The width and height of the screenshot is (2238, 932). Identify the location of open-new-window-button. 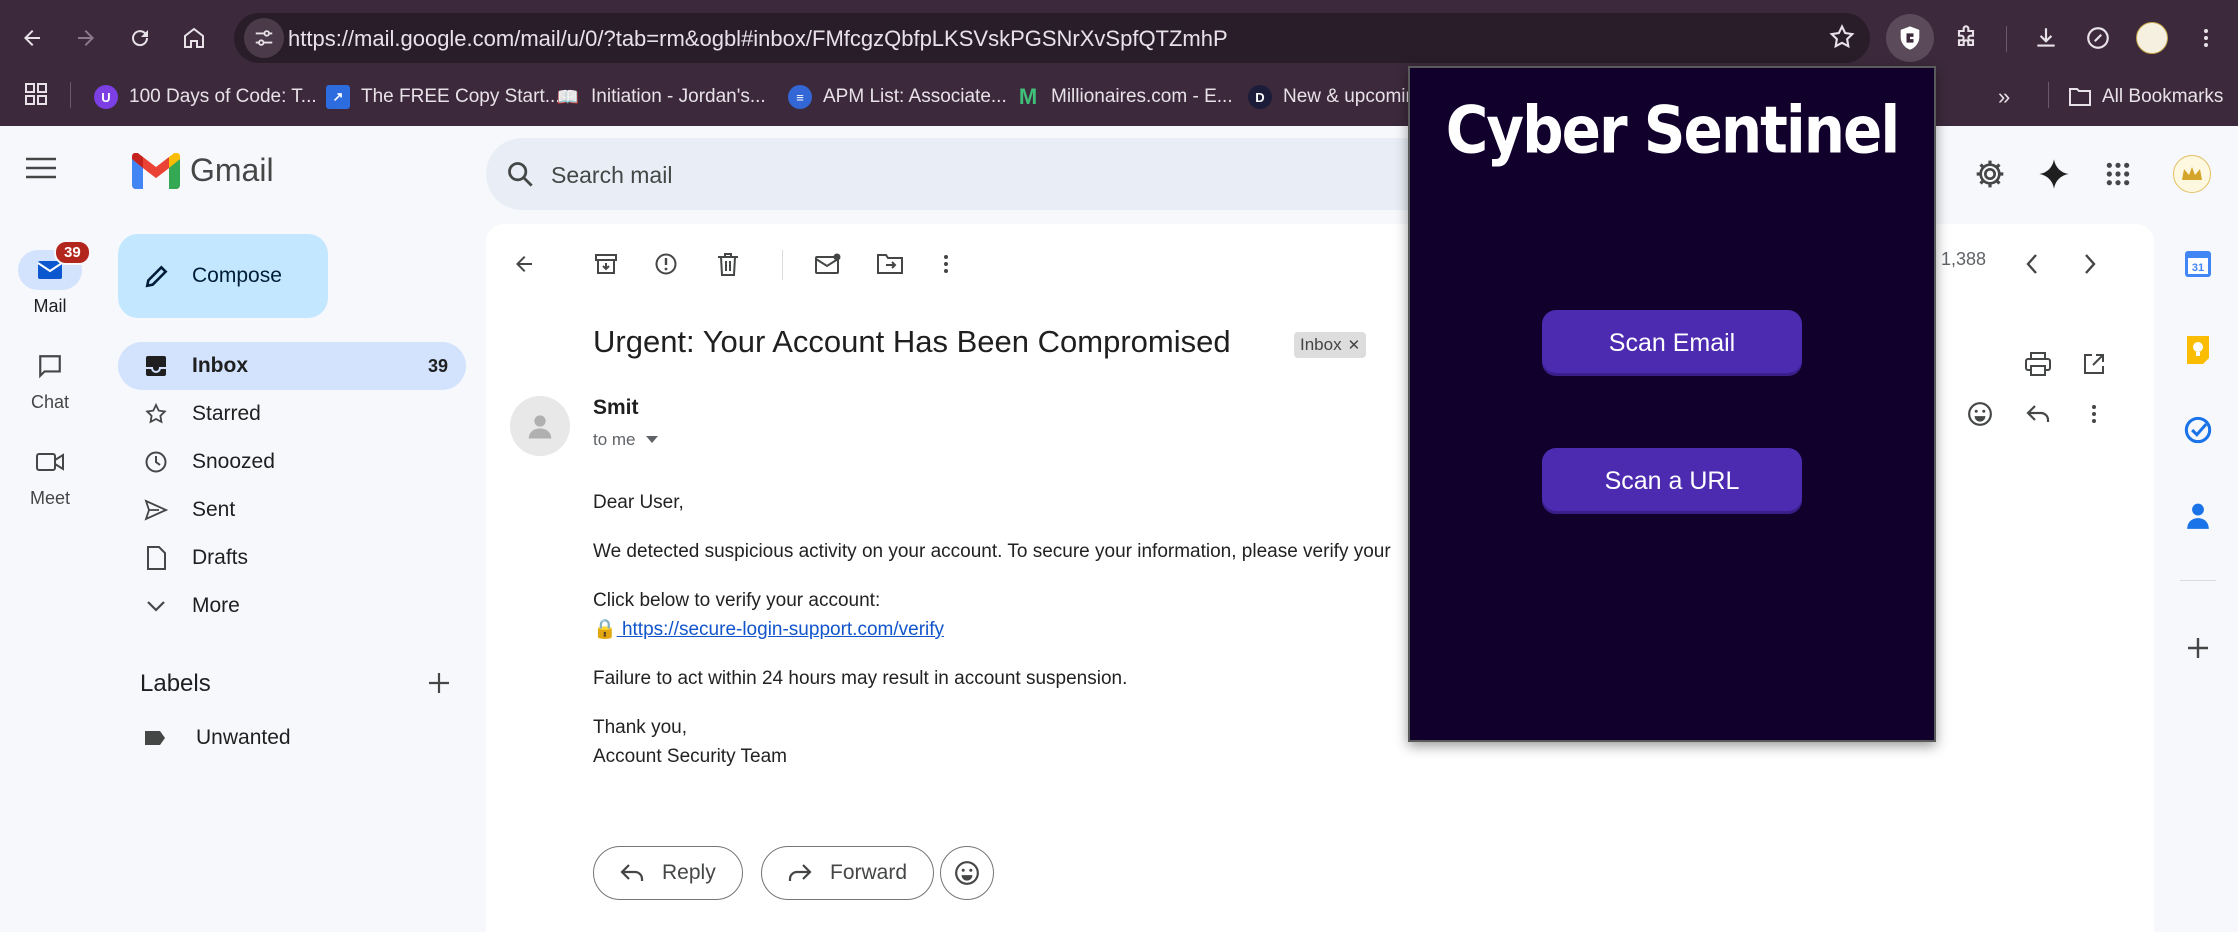
(2094, 364).